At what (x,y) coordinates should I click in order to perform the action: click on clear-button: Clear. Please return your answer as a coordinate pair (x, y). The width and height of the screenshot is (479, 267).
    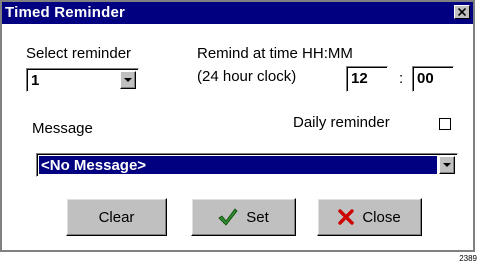
    Looking at the image, I should click on (116, 217).